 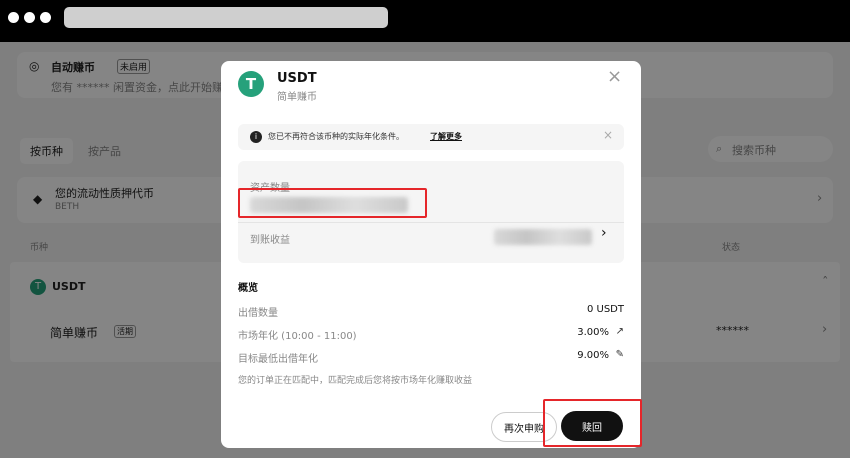 I want to click on divider, so click(x=431, y=222).